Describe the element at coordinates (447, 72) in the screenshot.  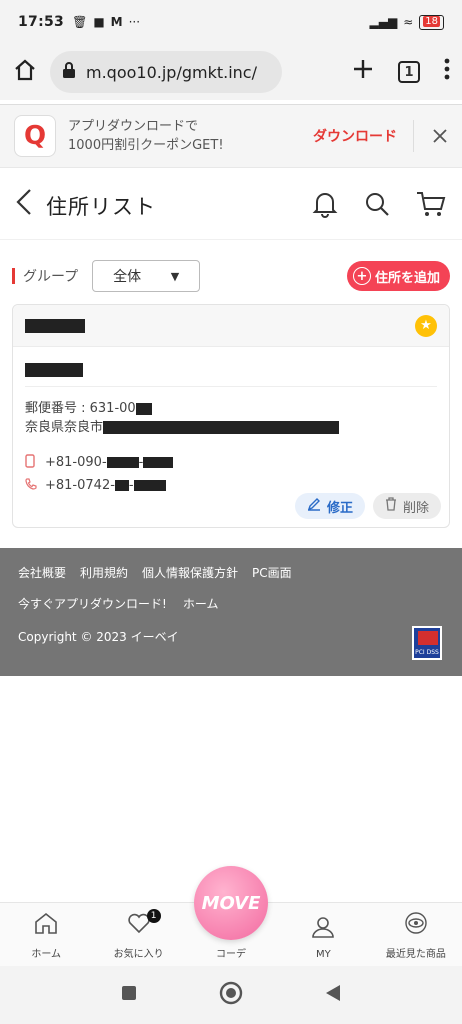
I see `menu-icon` at that location.